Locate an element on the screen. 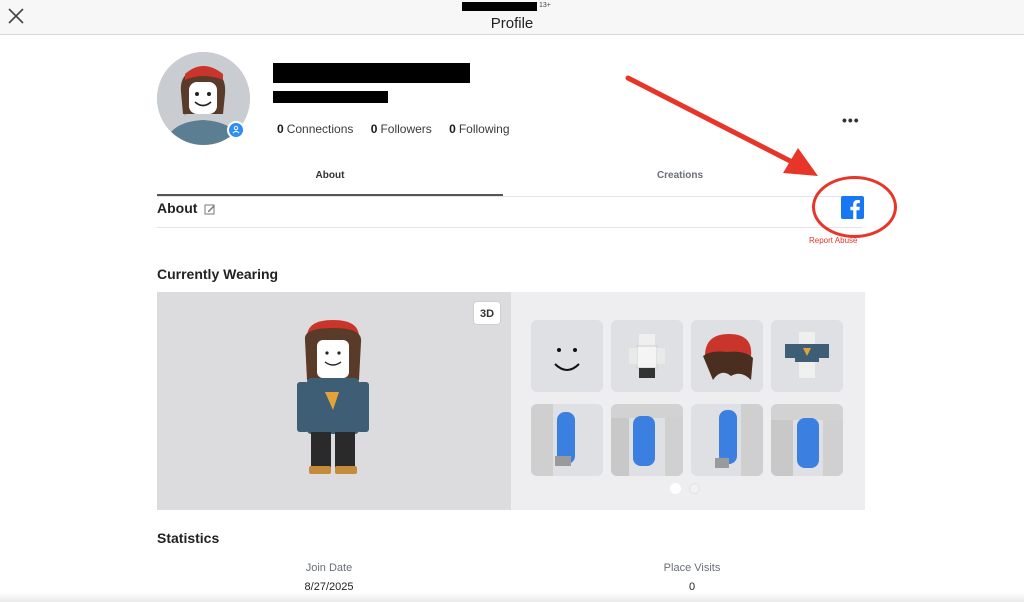 The height and width of the screenshot is (602, 1024). white-shirt-icon is located at coordinates (647, 356).